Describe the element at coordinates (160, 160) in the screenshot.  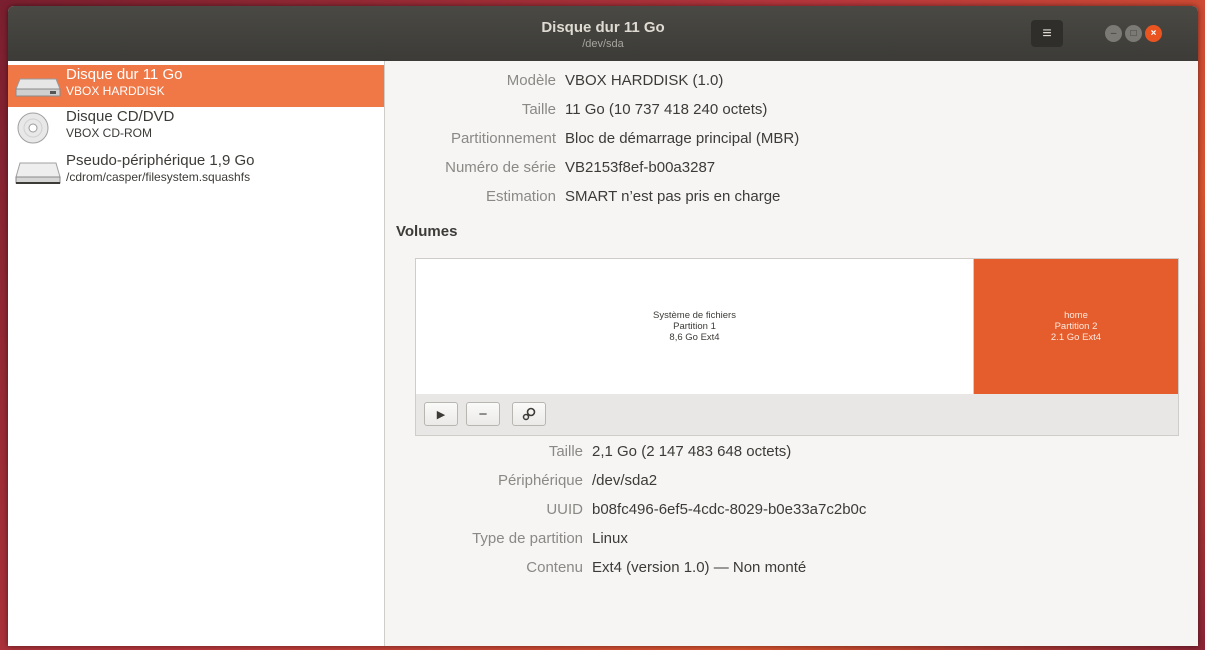
I see `drive-name: Pseudo-périphérique 1,9 Go` at that location.